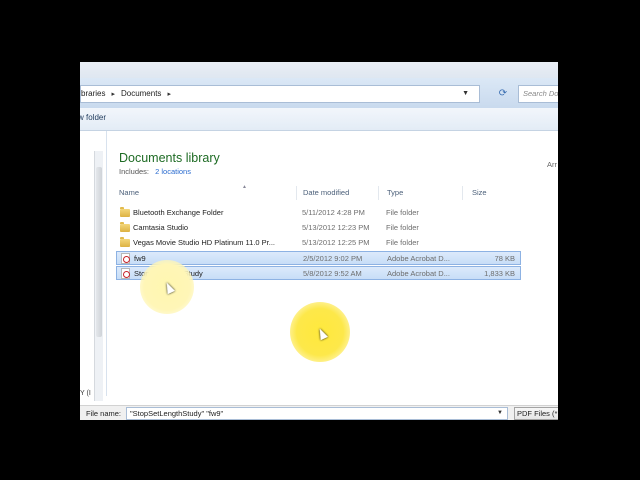  I want to click on filename-input: "StopSetLengthStudy" "fw9", so click(317, 413).